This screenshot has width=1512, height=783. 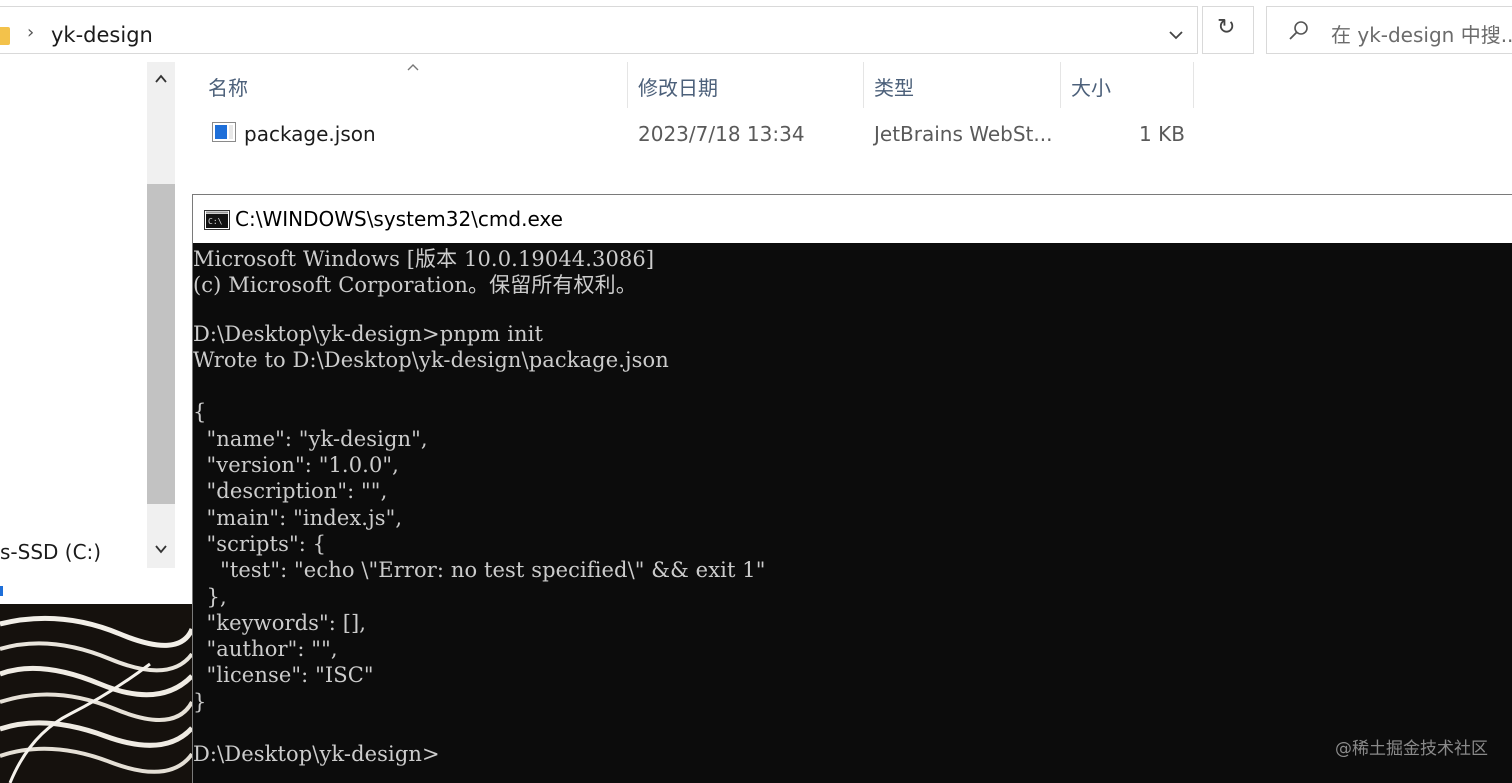 What do you see at coordinates (310, 134) in the screenshot?
I see `file-name: package.json` at bounding box center [310, 134].